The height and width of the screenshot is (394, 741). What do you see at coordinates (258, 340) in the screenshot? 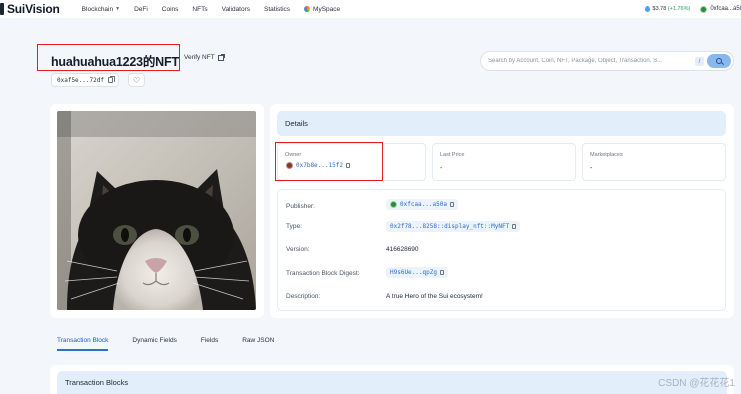
I see `tab-raw-json: Raw JSON` at bounding box center [258, 340].